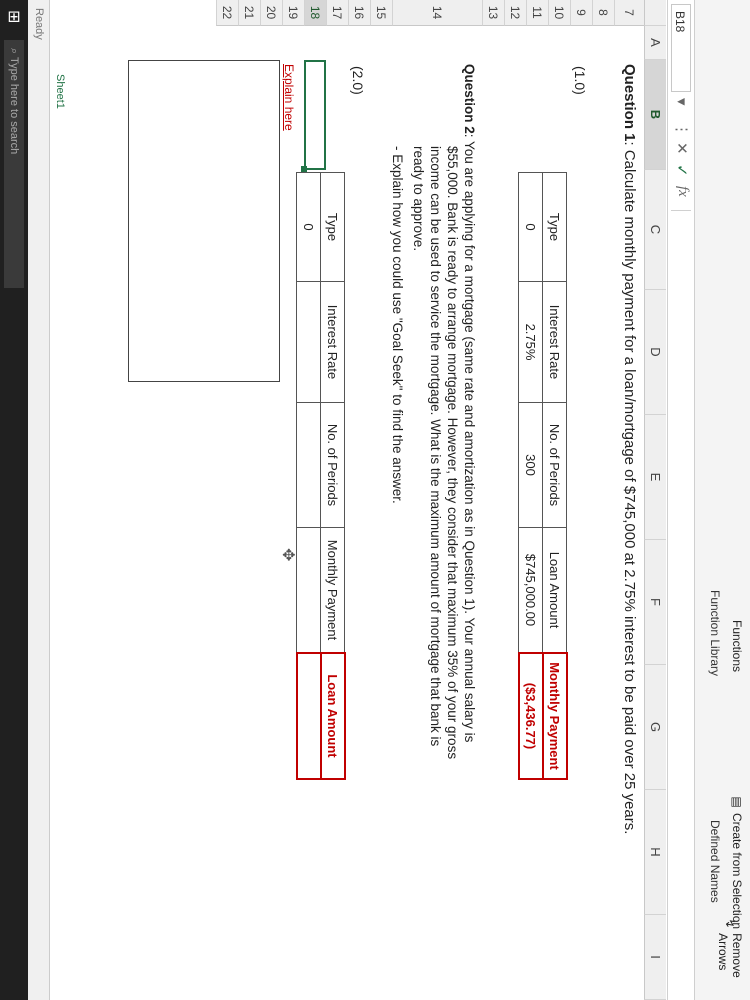  What do you see at coordinates (682, 191) in the screenshot?
I see `insert-function-icon: fx` at bounding box center [682, 191].